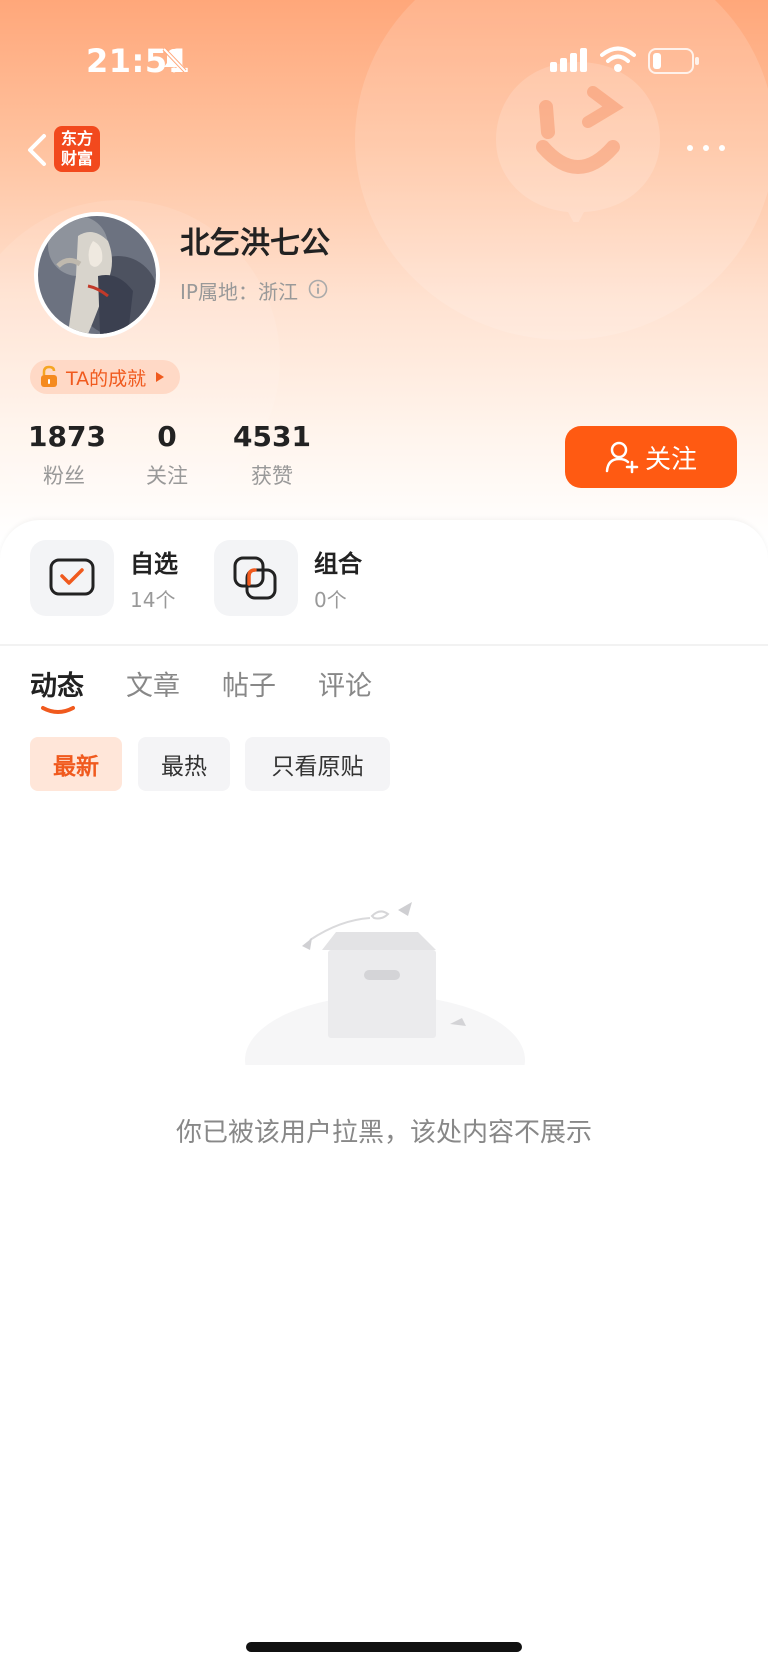 The image size is (768, 1670). Describe the element at coordinates (49, 376) in the screenshot. I see `lock-icon` at that location.